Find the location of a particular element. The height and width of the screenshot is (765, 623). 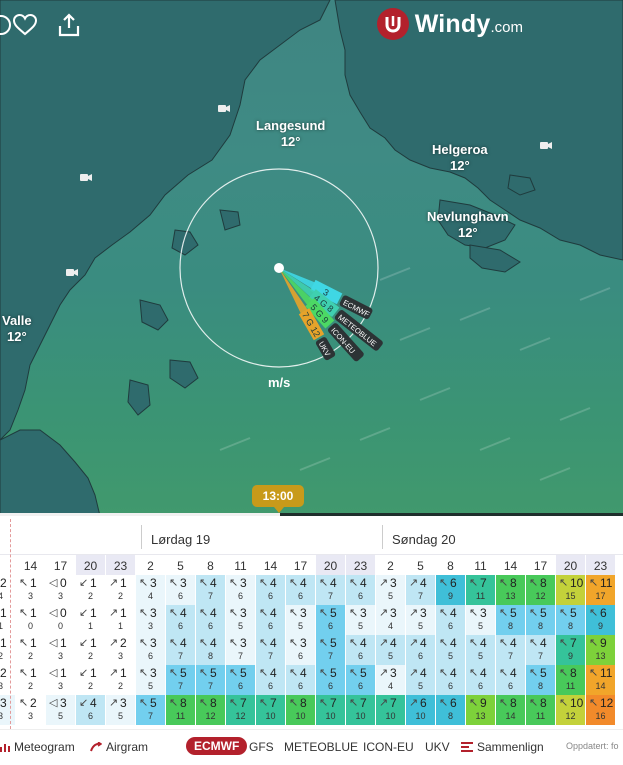

forecast-cell: ↖ 1 2 is located at coordinates (30, 650).